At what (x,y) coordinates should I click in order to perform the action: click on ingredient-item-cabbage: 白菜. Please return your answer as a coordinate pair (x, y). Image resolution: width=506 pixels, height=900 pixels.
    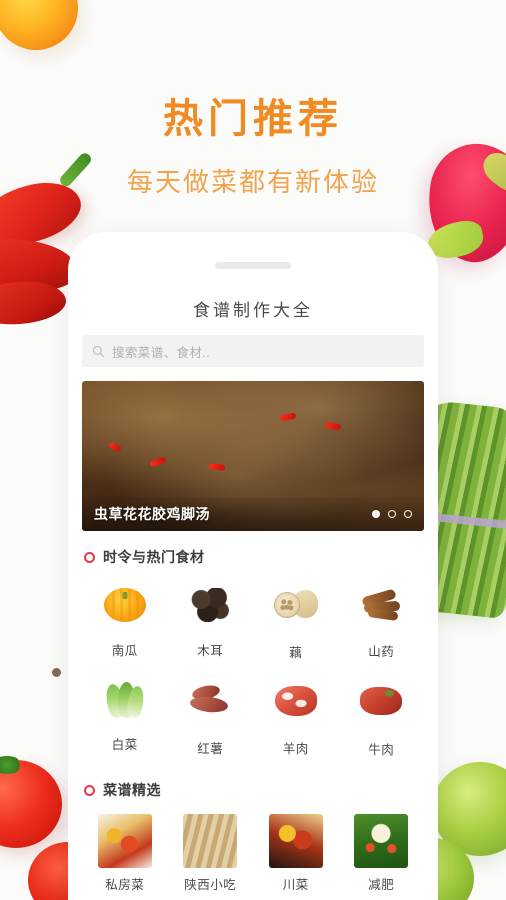
    Looking at the image, I should click on (125, 715).